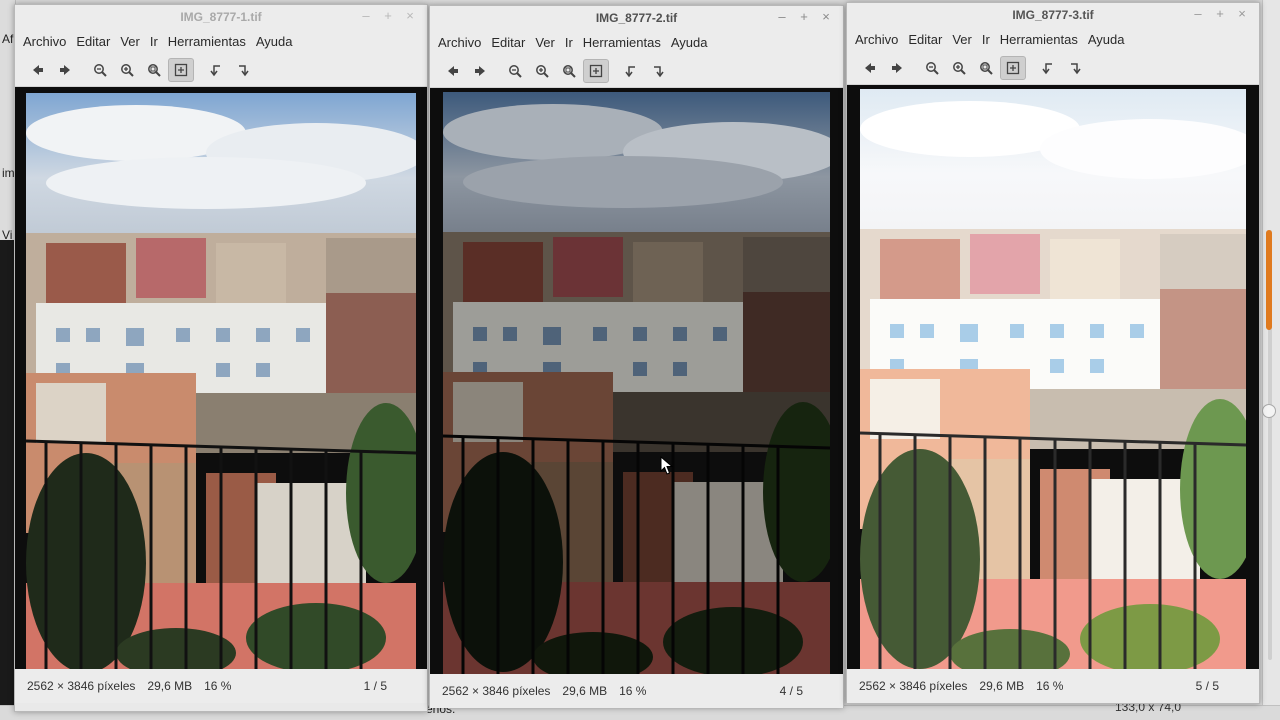 The height and width of the screenshot is (720, 1280). I want to click on window-titlebar: IMG_8777-2.tif – + ×, so click(636, 18).